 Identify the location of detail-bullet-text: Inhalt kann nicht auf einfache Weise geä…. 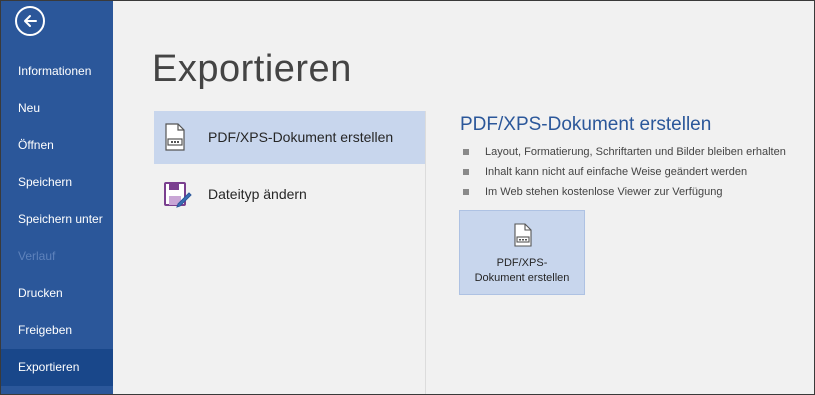
(616, 172).